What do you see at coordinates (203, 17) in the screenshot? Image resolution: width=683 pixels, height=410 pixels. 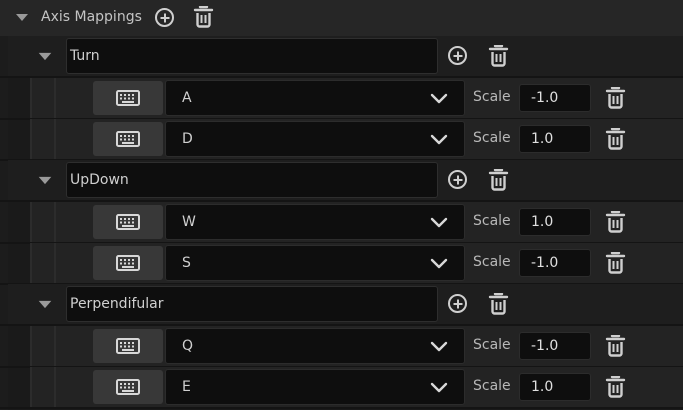 I see `delete-all-mappings-icon` at bounding box center [203, 17].